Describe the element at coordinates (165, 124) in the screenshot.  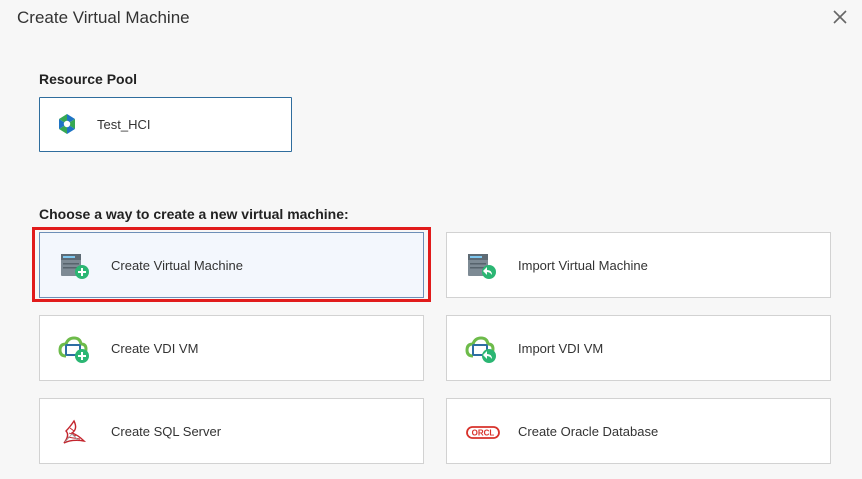
I see `resource-pool-card: Test_HCI` at that location.